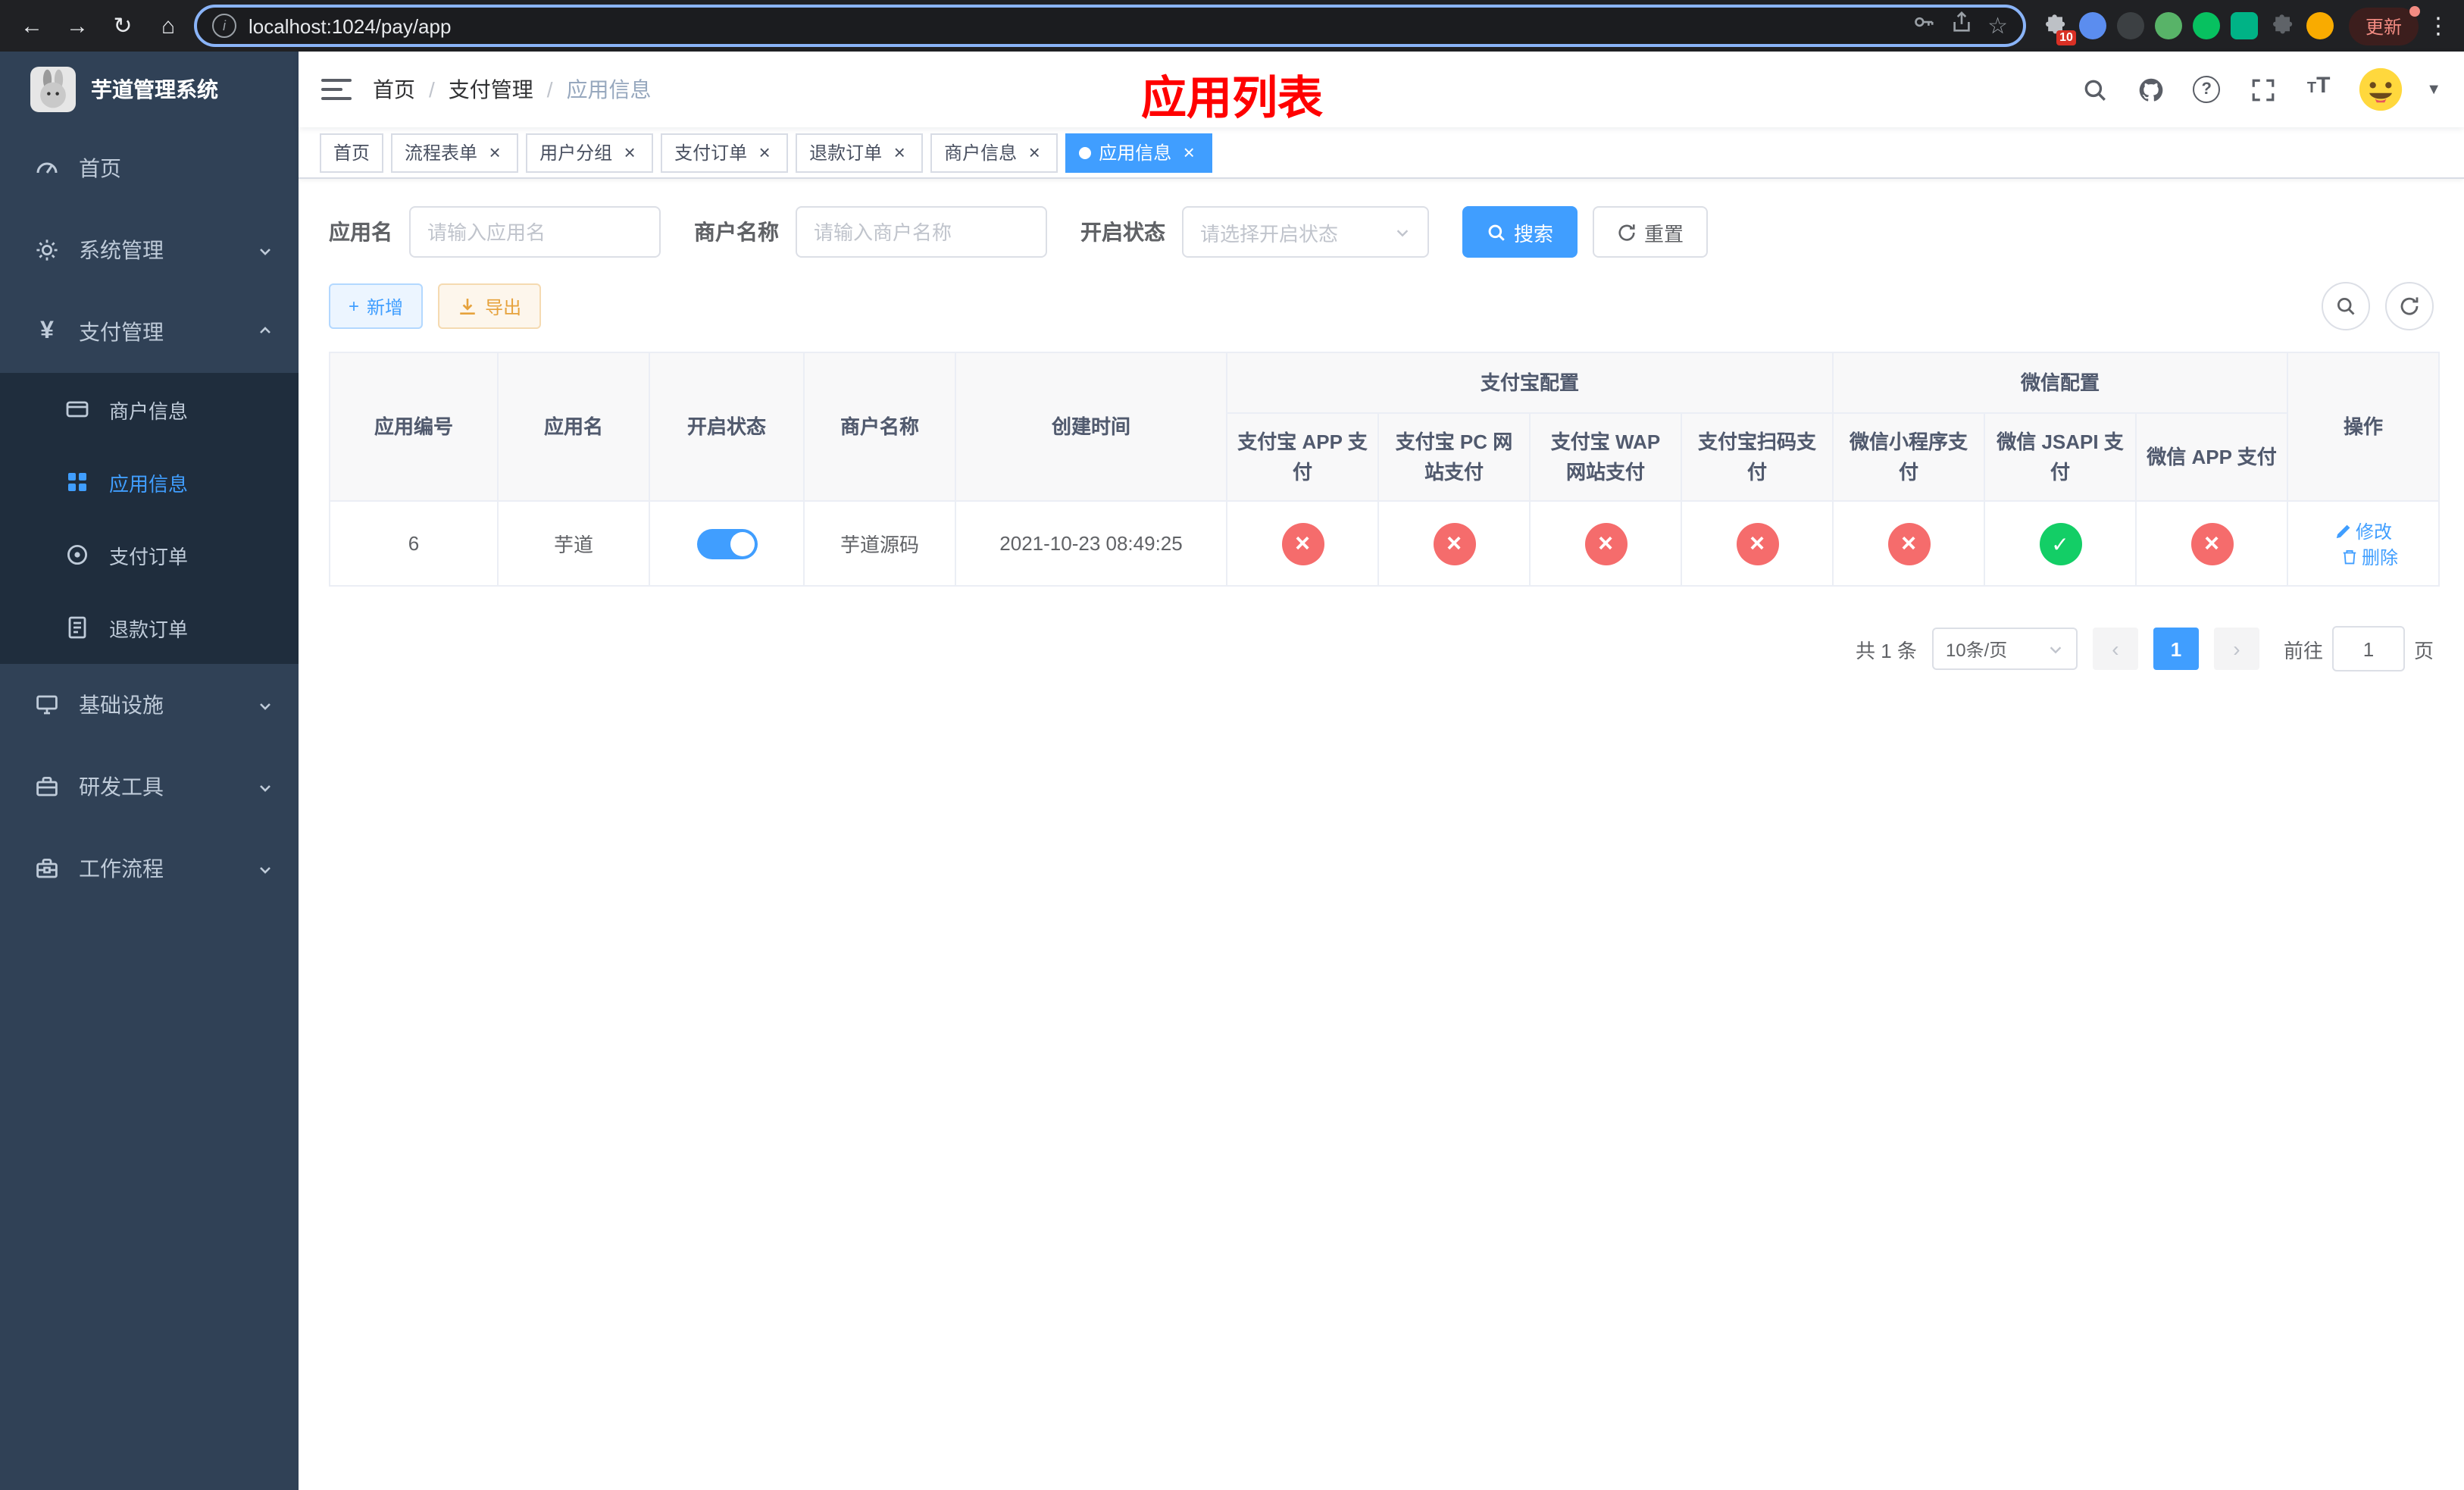 Image resolution: width=2464 pixels, height=1490 pixels. What do you see at coordinates (1110, 26) in the screenshot?
I see `address-bar: i localhost:1024/pay/app ☆` at bounding box center [1110, 26].